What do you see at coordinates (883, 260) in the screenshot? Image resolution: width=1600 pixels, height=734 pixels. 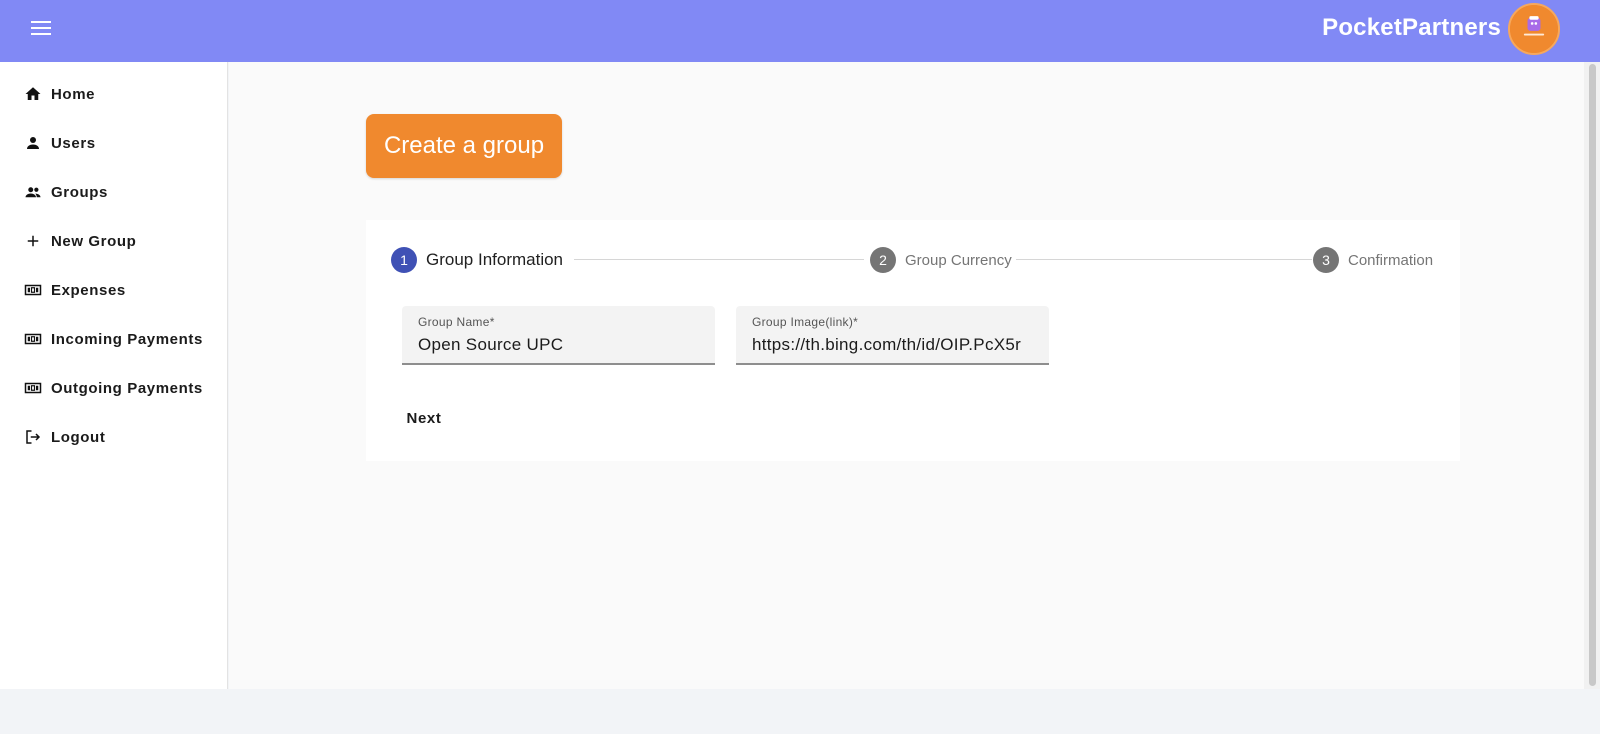 I see `step-number: 2` at bounding box center [883, 260].